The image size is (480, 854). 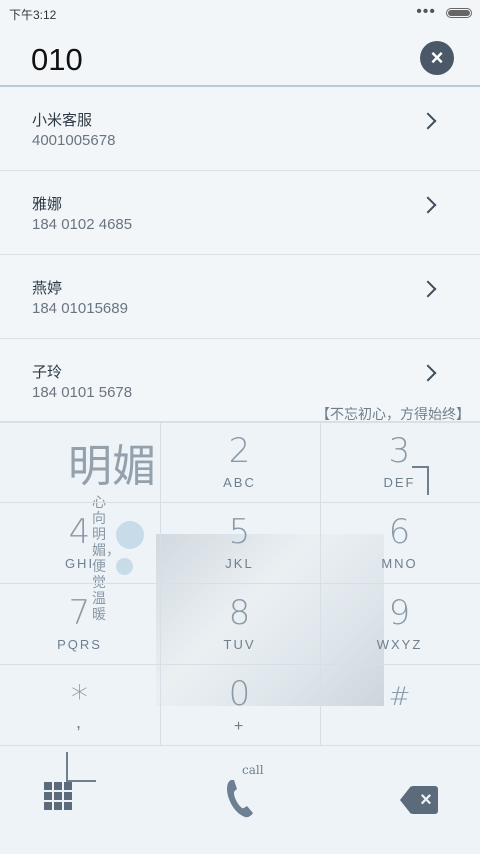 What do you see at coordinates (399, 697) in the screenshot?
I see `key-digit: #` at bounding box center [399, 697].